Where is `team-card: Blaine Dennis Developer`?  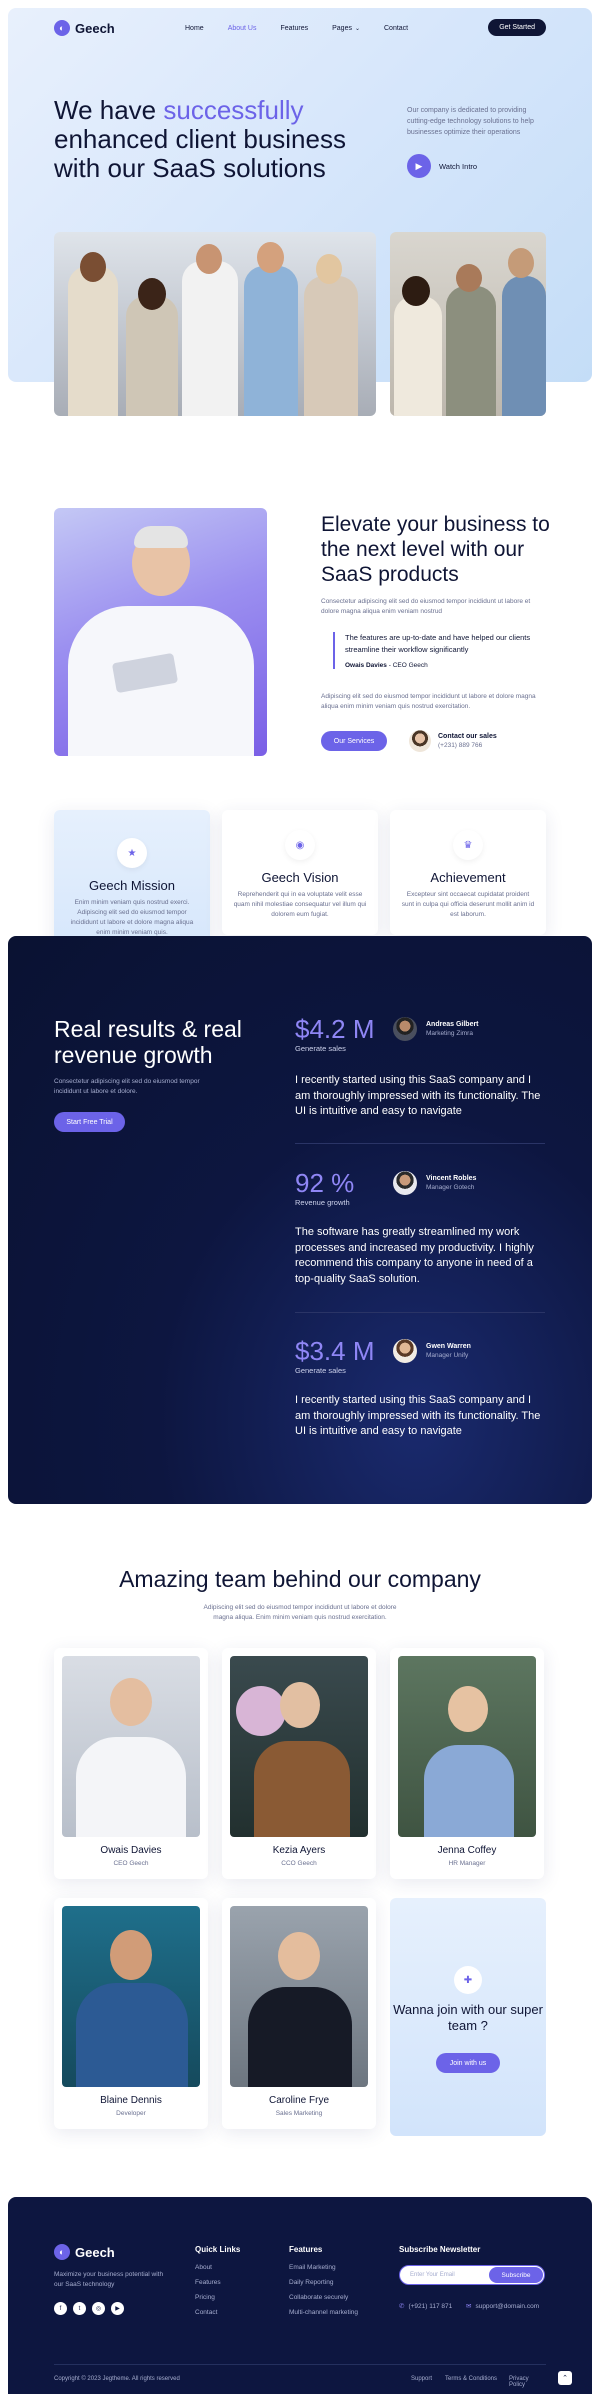 team-card: Blaine Dennis Developer is located at coordinates (131, 2013).